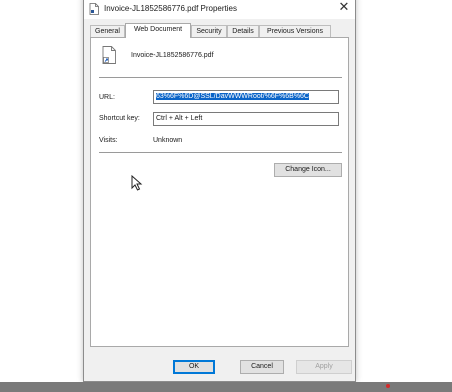 The image size is (452, 392). I want to click on web-document-file-icon, so click(109, 55).